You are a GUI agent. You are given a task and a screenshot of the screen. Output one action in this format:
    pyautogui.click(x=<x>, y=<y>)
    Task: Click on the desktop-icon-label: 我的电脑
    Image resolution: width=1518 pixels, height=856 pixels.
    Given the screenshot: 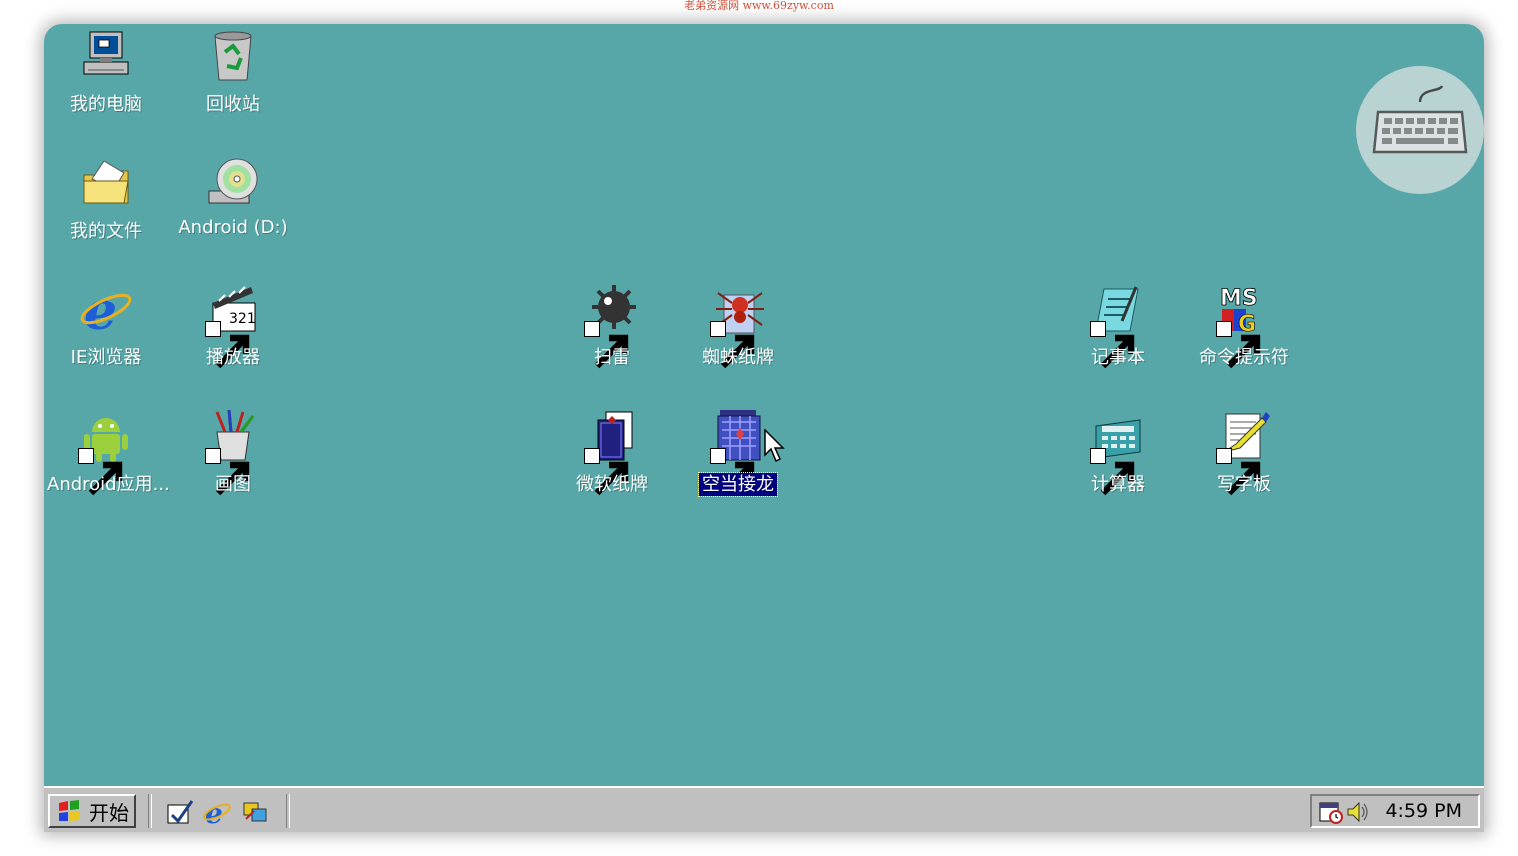 What is the action you would take?
    pyautogui.click(x=106, y=104)
    